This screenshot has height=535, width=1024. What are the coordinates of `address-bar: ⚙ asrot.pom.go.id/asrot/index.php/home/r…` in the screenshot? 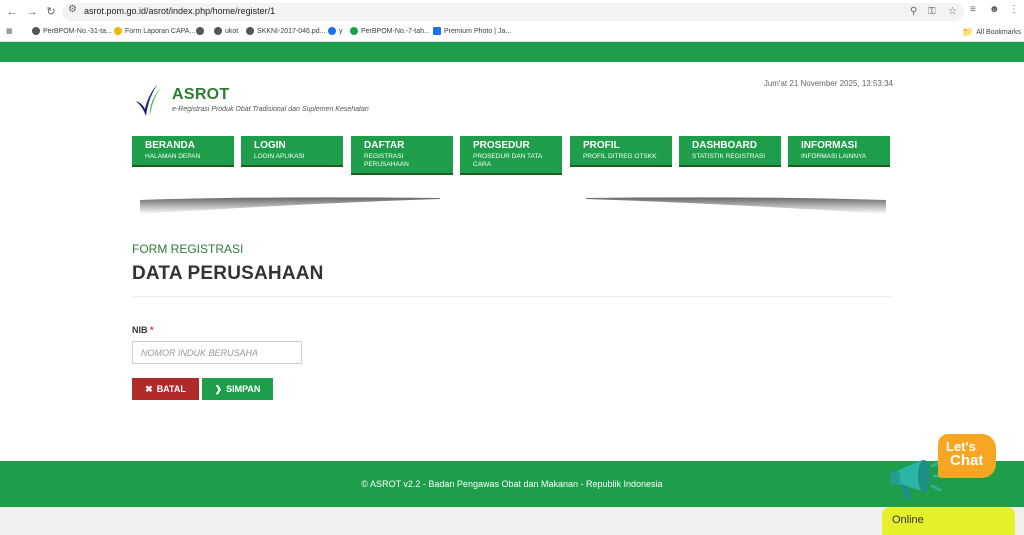 It's located at (513, 12).